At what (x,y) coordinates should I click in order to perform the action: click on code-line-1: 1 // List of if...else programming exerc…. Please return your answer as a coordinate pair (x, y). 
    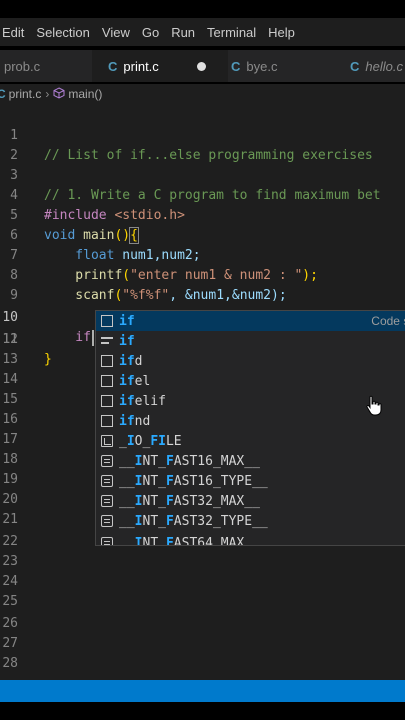
    Looking at the image, I should click on (202, 134).